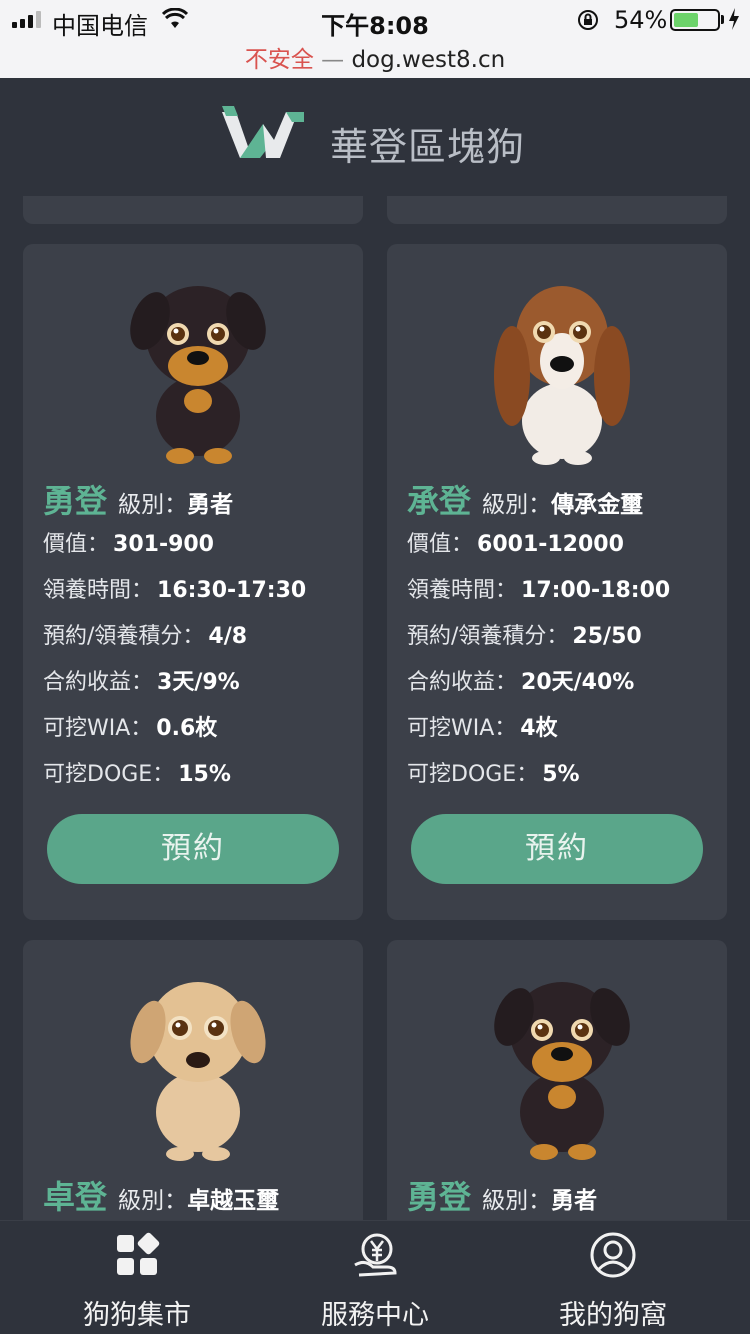 The width and height of the screenshot is (750, 1334). What do you see at coordinates (204, 774) in the screenshot?
I see `doge-value: 15%` at bounding box center [204, 774].